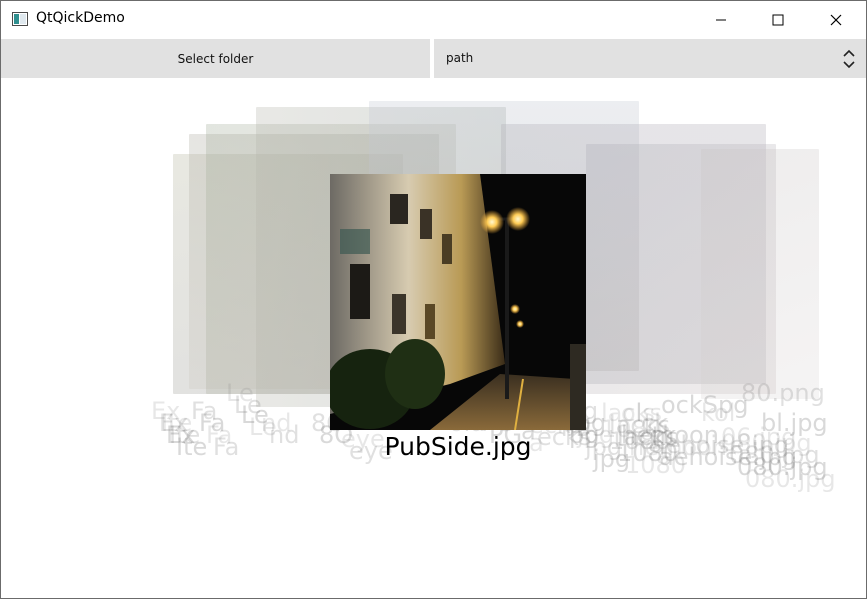  I want to click on maximize-button, so click(778, 19).